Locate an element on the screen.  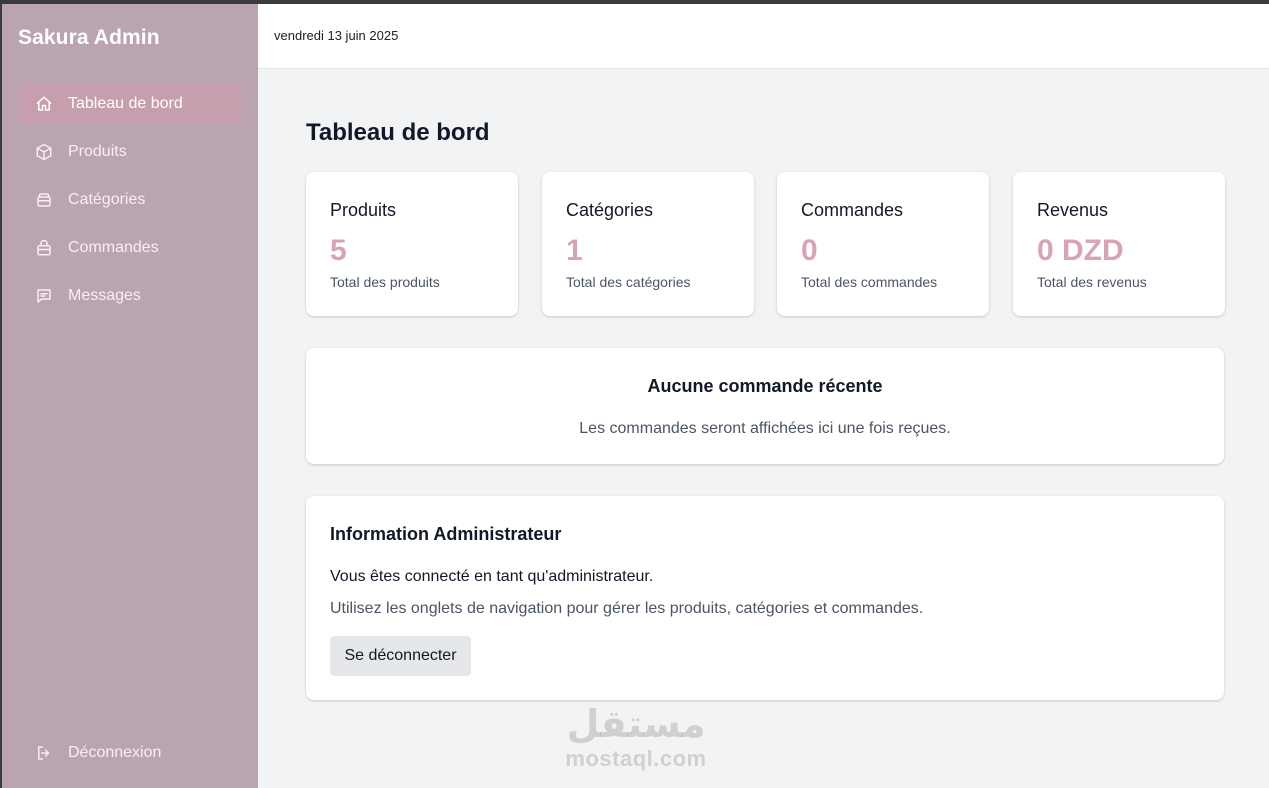
logout-label: Déconnexion is located at coordinates (115, 752).